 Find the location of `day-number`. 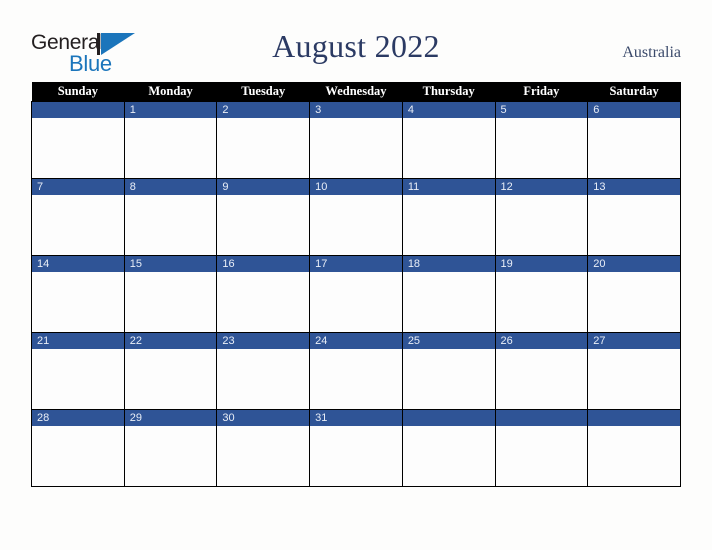

day-number is located at coordinates (448, 418).